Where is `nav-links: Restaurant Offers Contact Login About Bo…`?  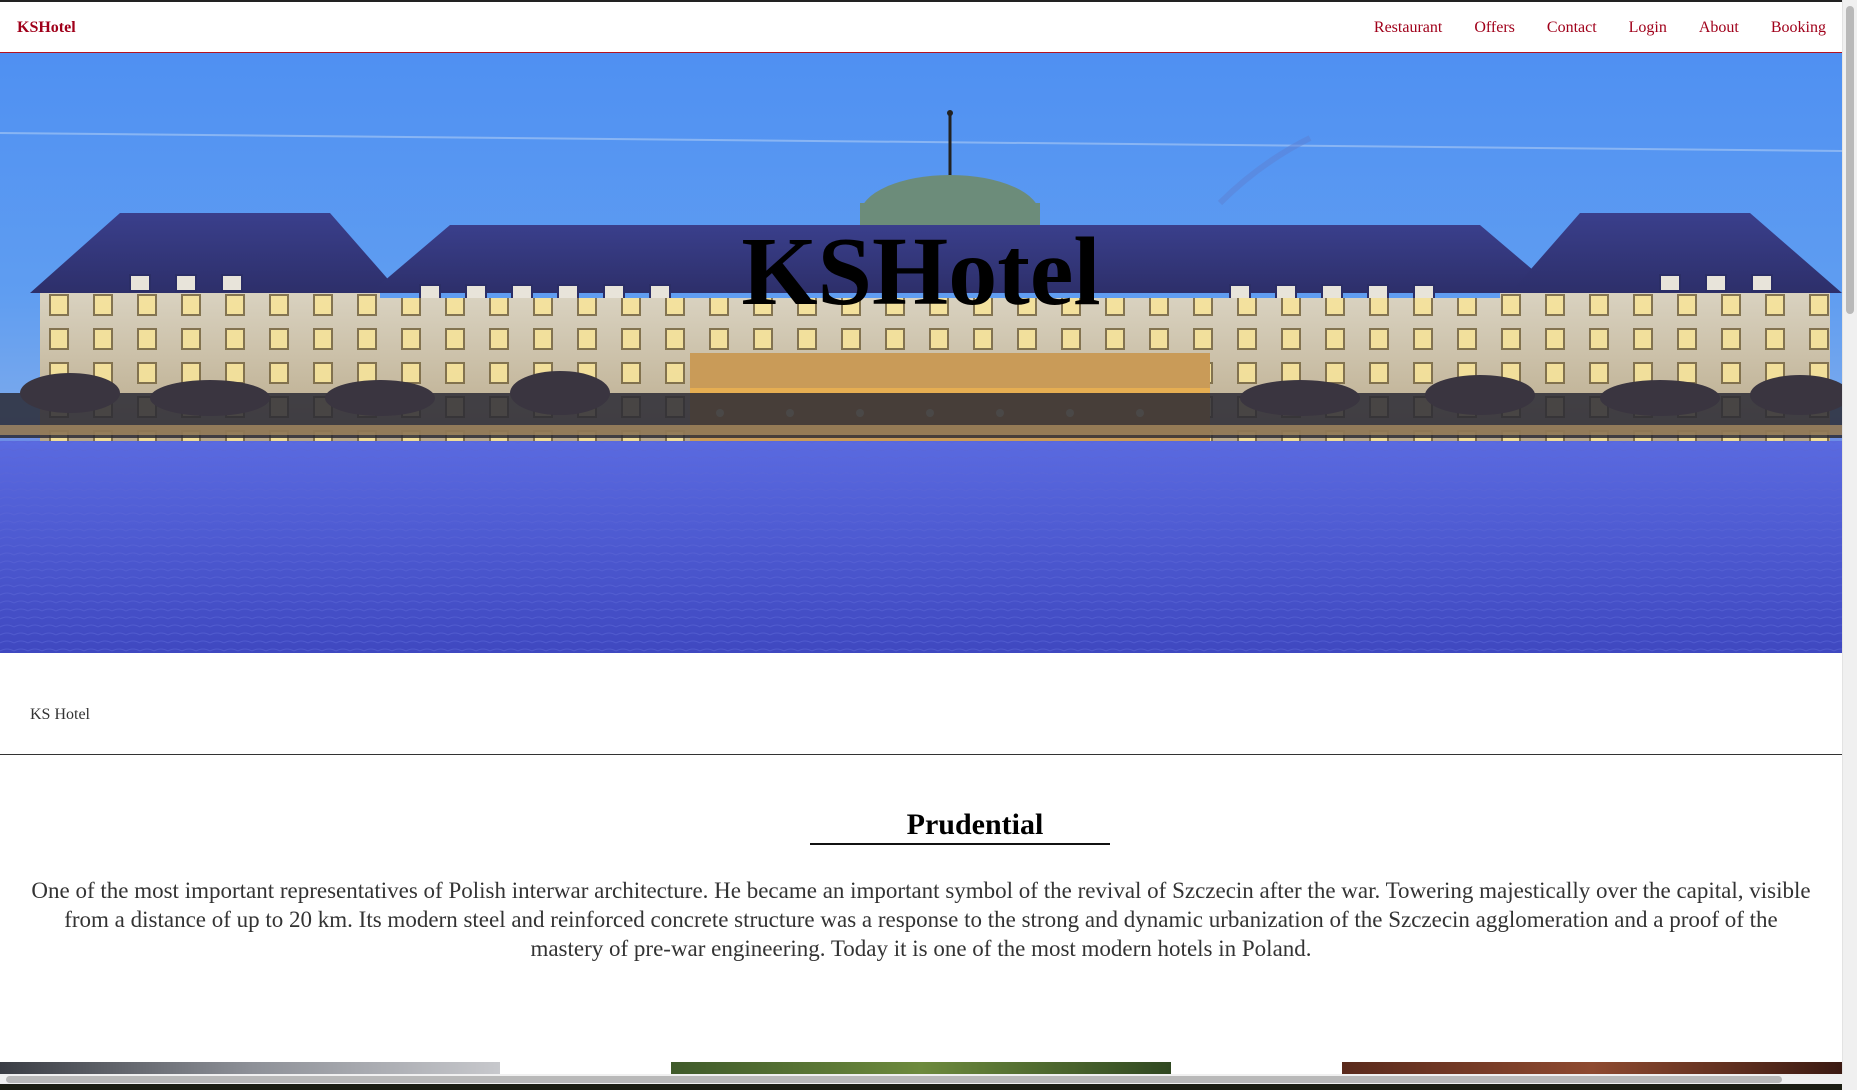
nav-links: Restaurant Offers Contact Login About Bo… is located at coordinates (1584, 28).